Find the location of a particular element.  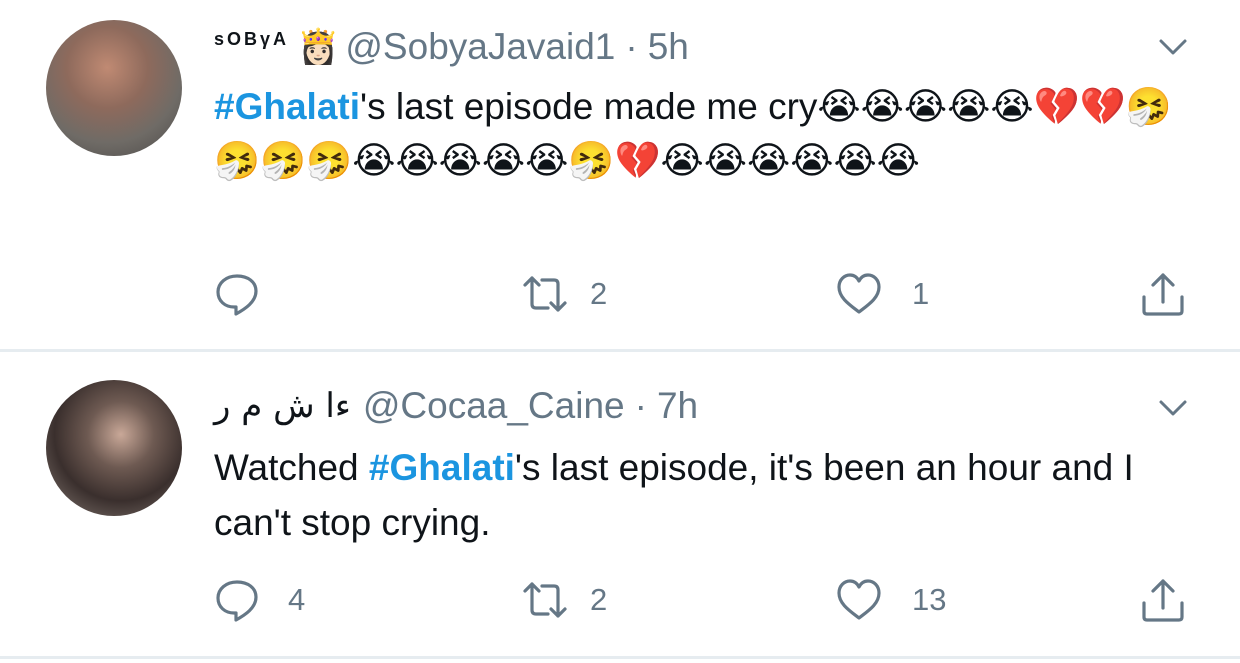

timestamp: 5h is located at coordinates (668, 47).